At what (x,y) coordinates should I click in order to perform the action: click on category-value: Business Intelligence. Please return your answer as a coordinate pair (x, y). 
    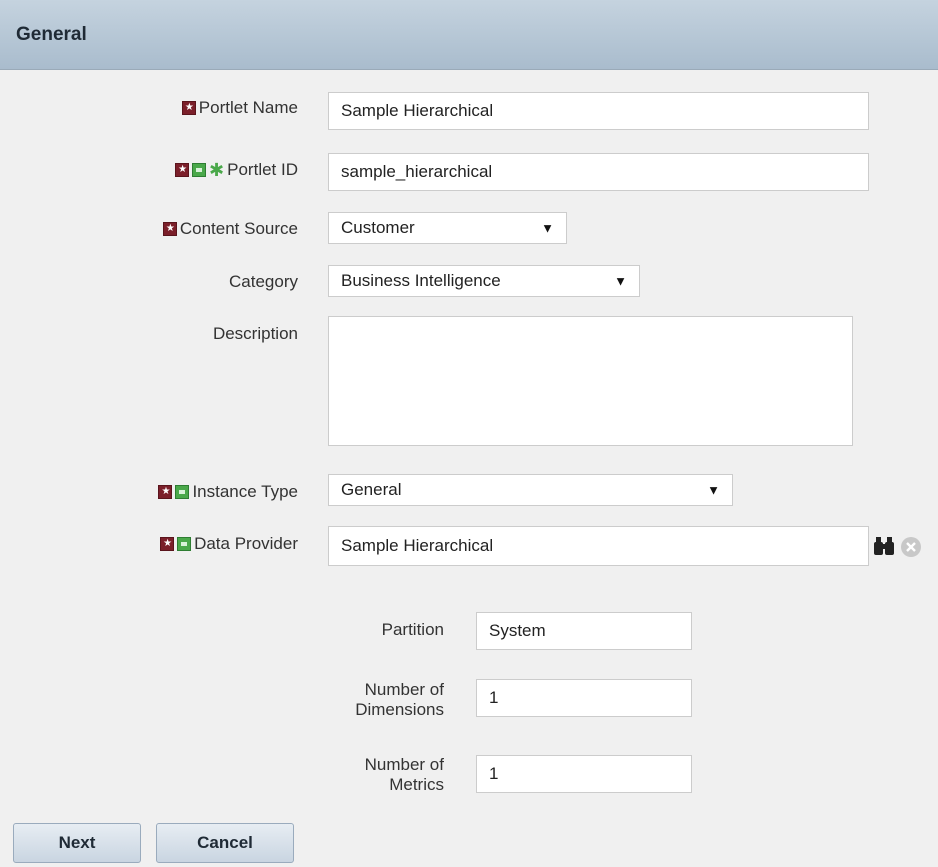
    Looking at the image, I should click on (421, 280).